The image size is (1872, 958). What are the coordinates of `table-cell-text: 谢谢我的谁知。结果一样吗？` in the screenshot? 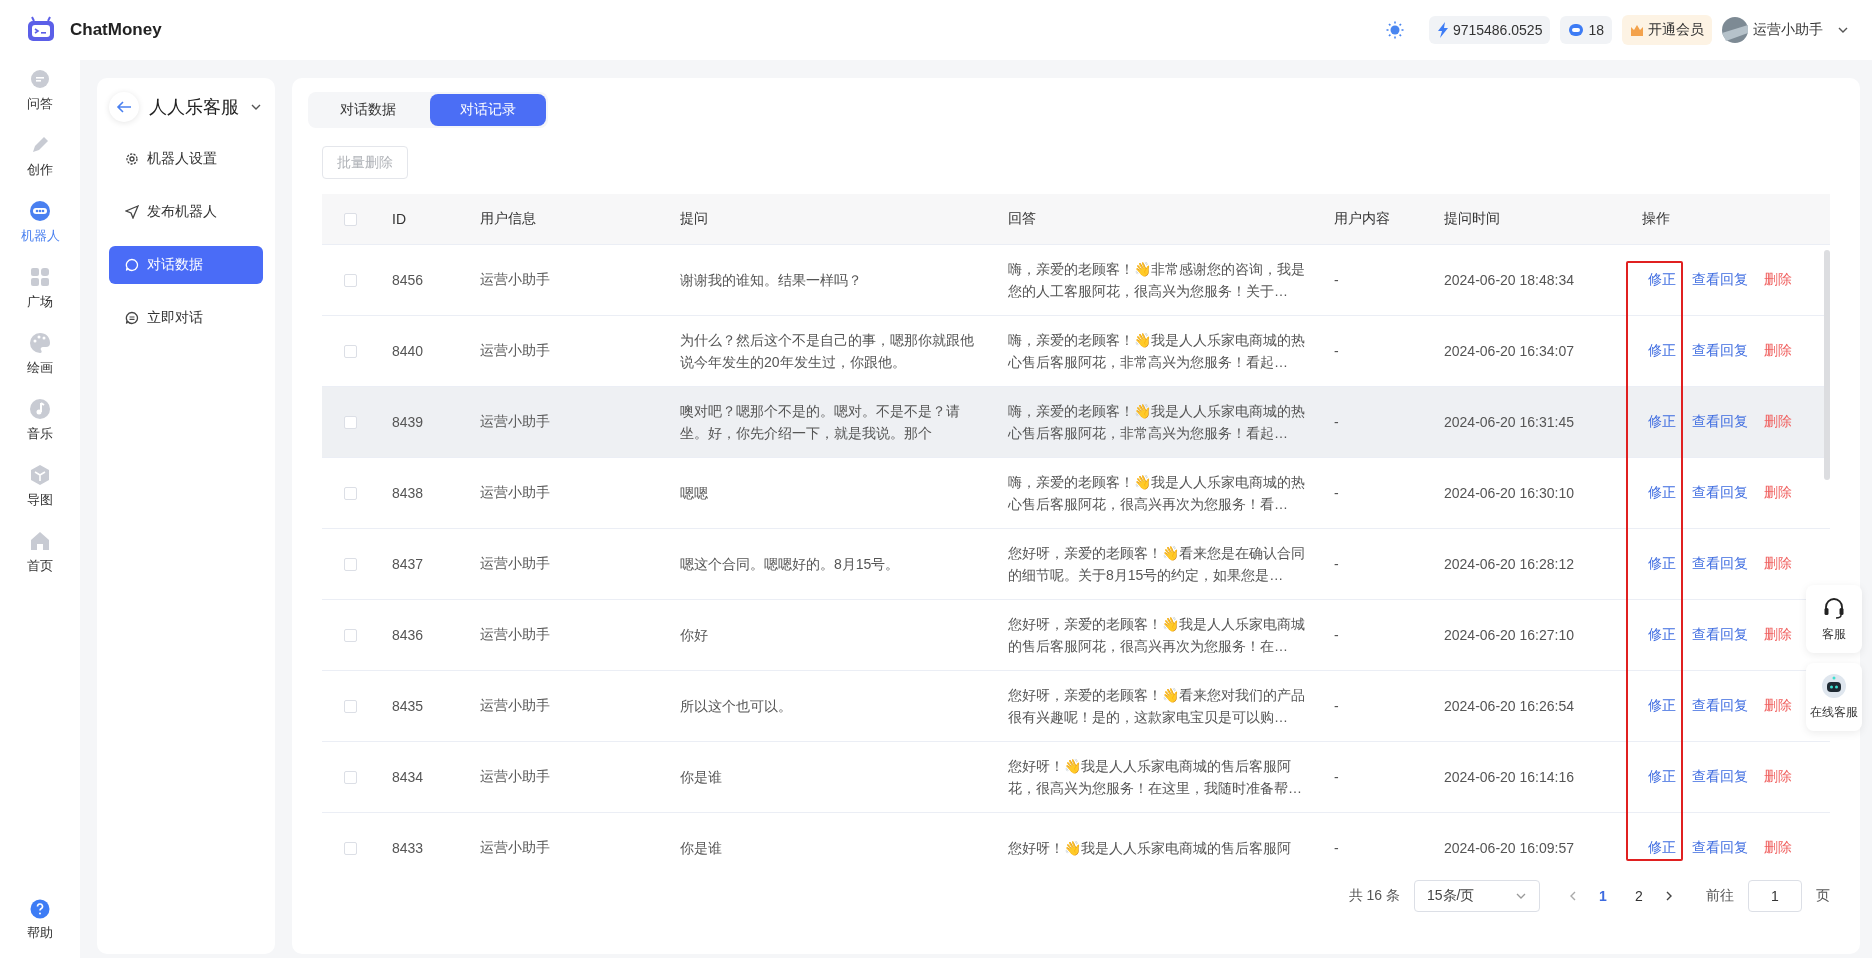 It's located at (771, 280).